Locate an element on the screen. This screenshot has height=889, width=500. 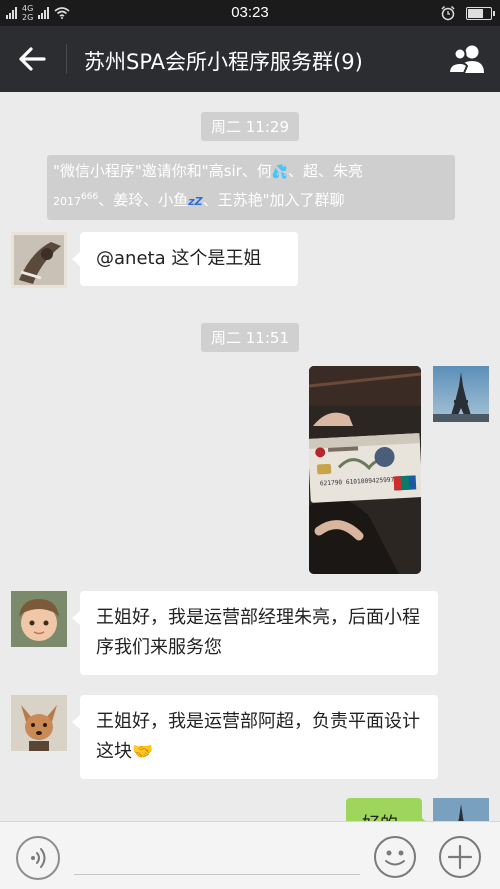
title-divider is located at coordinates (66, 59).